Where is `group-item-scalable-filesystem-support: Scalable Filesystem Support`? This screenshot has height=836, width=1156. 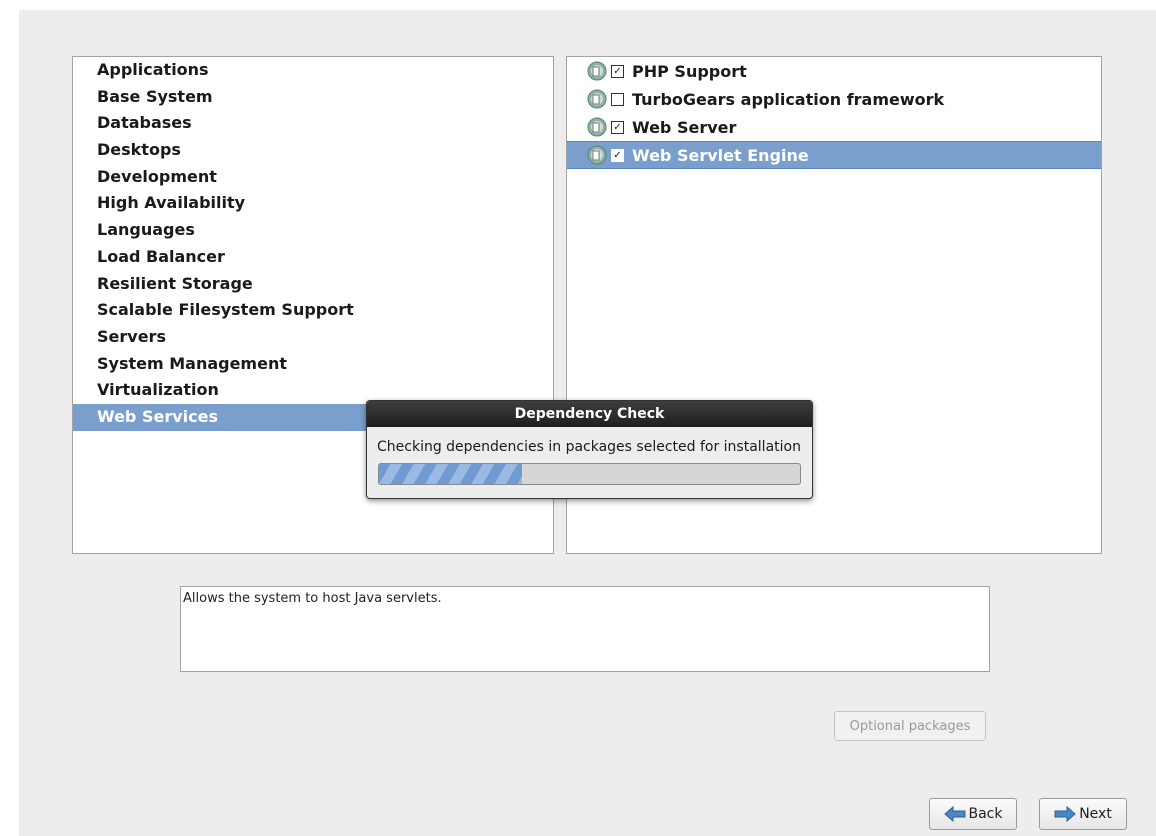
group-item-scalable-filesystem-support: Scalable Filesystem Support is located at coordinates (313, 310).